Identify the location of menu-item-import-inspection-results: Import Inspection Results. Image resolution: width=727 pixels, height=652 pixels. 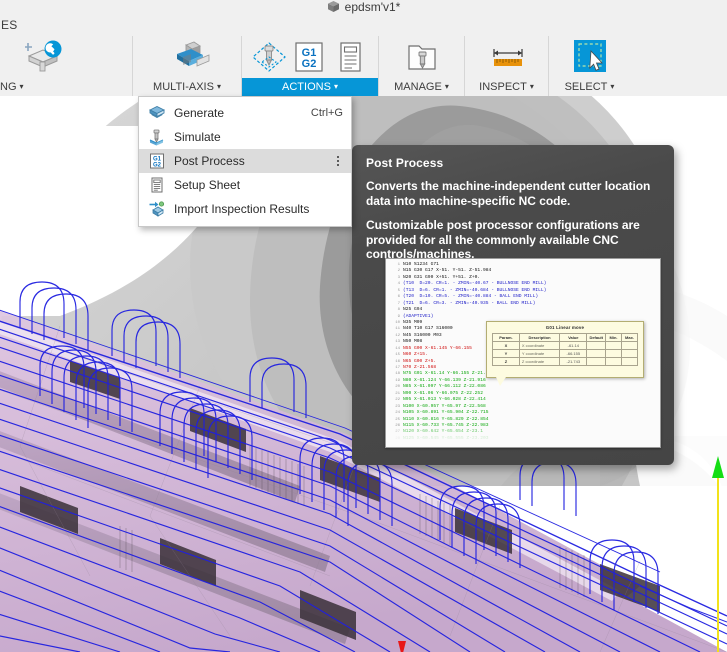
(245, 209).